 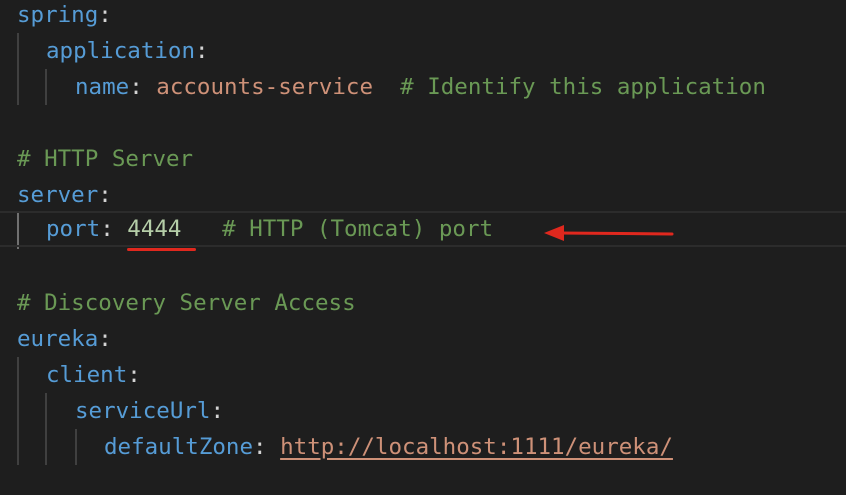 What do you see at coordinates (569, 87) in the screenshot?
I see `yaml-comment: # Identify this application` at bounding box center [569, 87].